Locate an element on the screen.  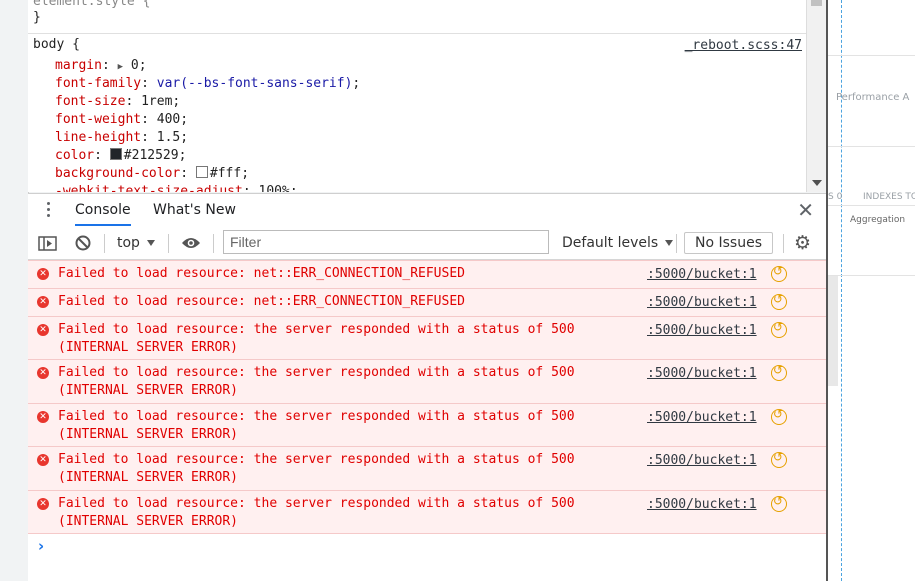
clear-console-button is located at coordinates (83, 243).